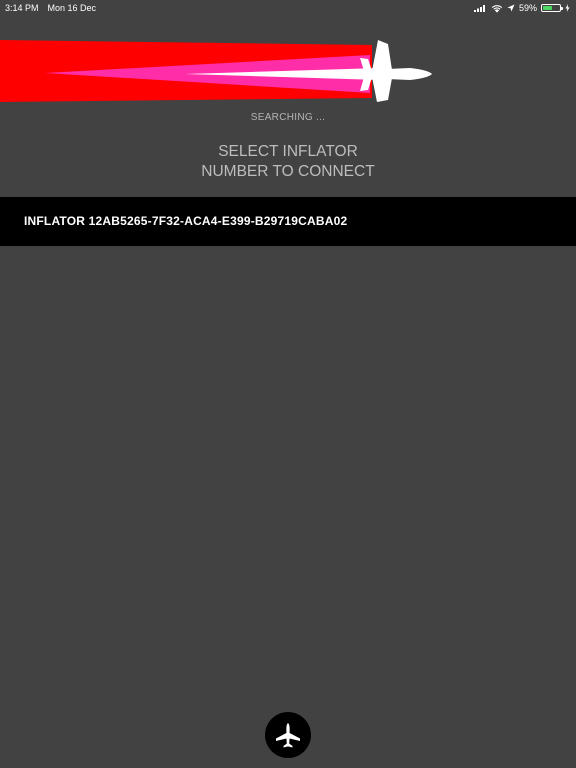 This screenshot has height=768, width=576. What do you see at coordinates (72, 8) in the screenshot?
I see `status-date: Mon 16 Dec` at bounding box center [72, 8].